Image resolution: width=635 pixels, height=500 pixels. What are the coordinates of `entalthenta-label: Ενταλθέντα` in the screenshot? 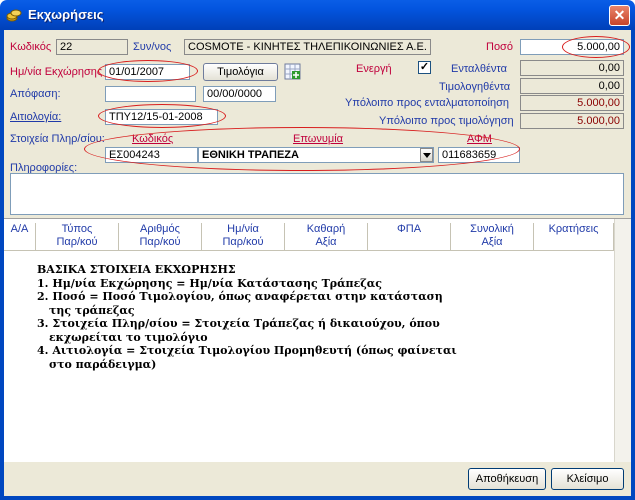 It's located at (479, 69).